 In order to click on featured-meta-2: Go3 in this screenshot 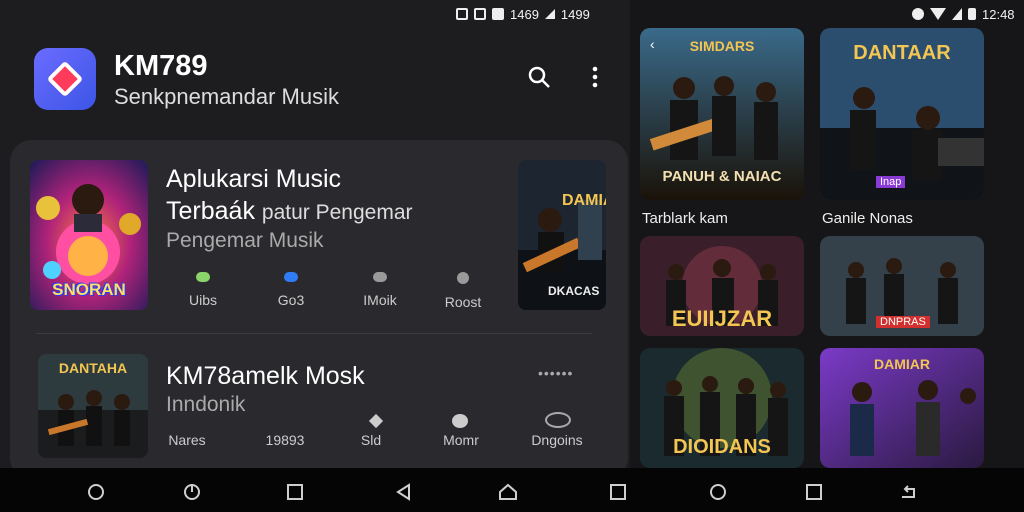, I will do `click(291, 290)`.